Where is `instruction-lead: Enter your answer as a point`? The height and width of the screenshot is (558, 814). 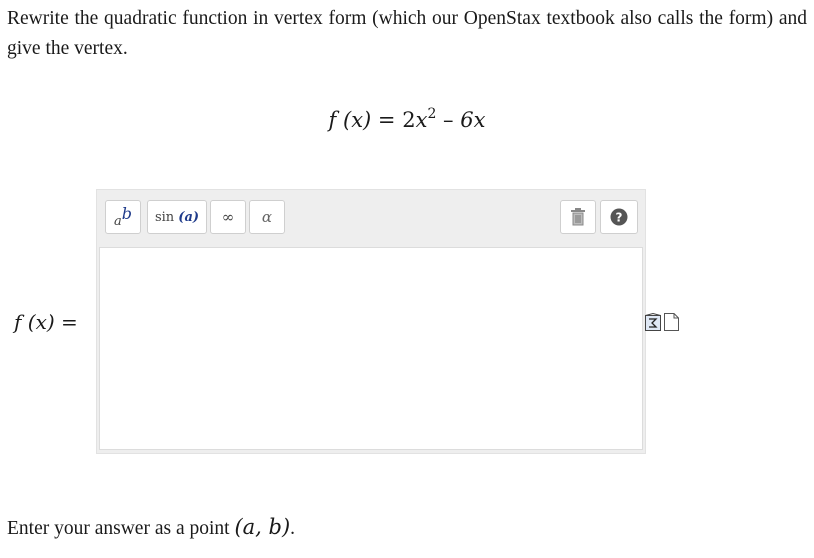 instruction-lead: Enter your answer as a point is located at coordinates (118, 528).